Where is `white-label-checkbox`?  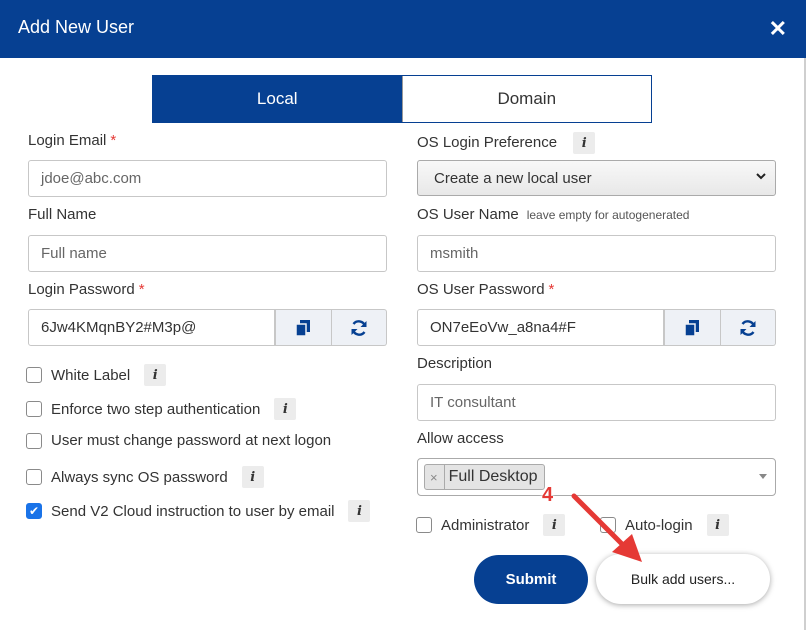 white-label-checkbox is located at coordinates (34, 375).